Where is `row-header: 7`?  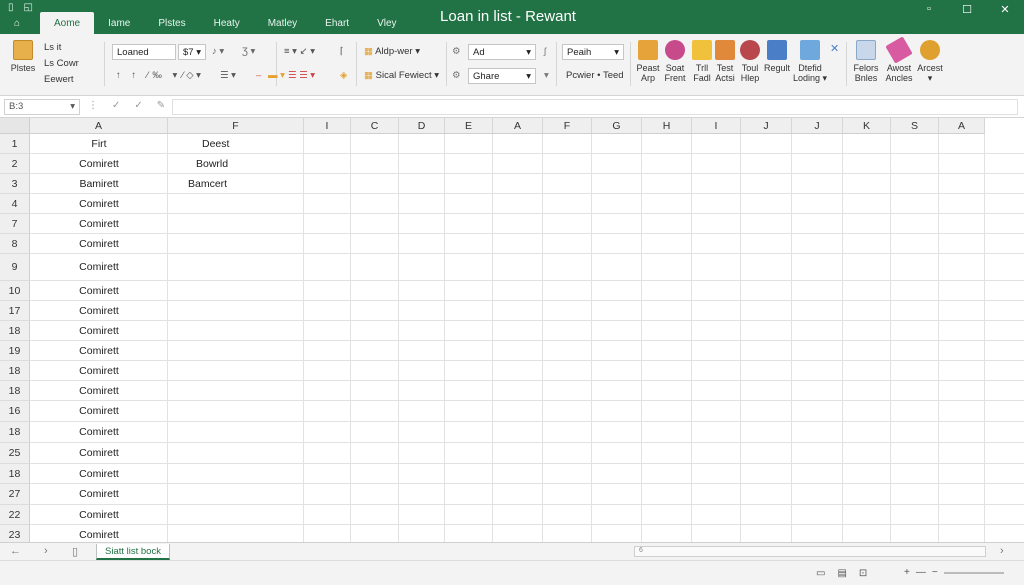 row-header: 7 is located at coordinates (15, 224).